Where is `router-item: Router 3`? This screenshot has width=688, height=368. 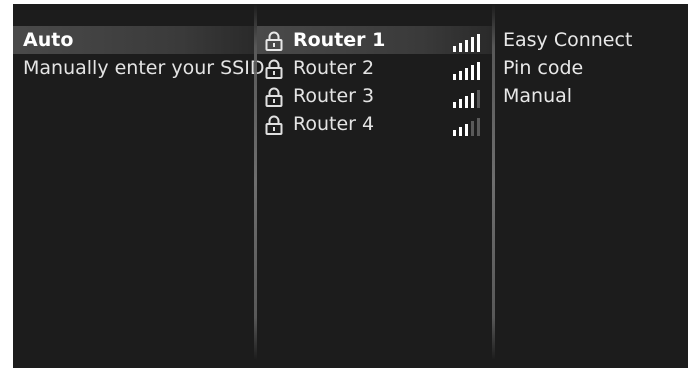 router-item: Router 3 is located at coordinates (374, 96).